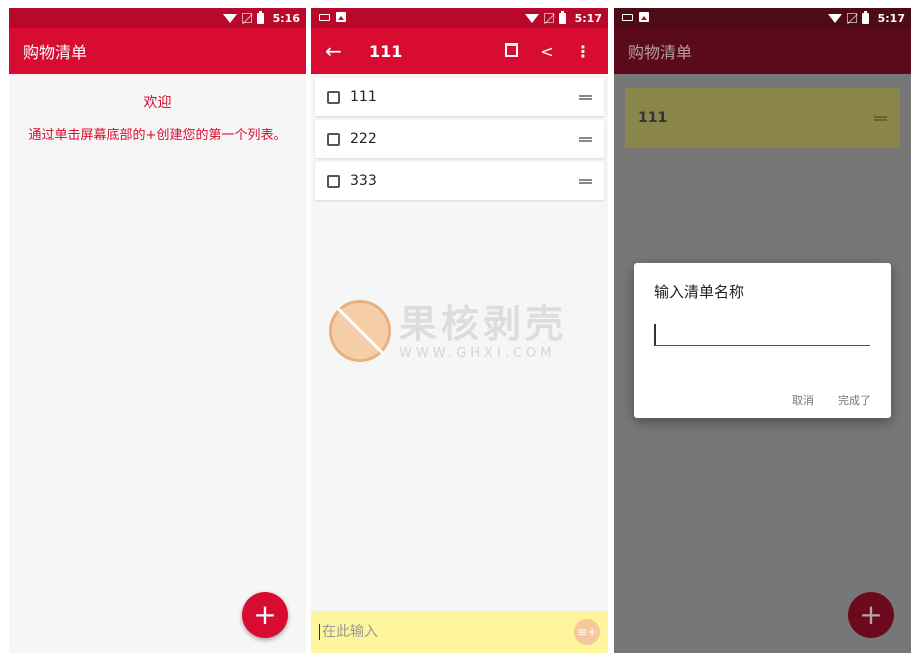  I want to click on watermark-text-en: WWW.GHXI.COM, so click(477, 353).